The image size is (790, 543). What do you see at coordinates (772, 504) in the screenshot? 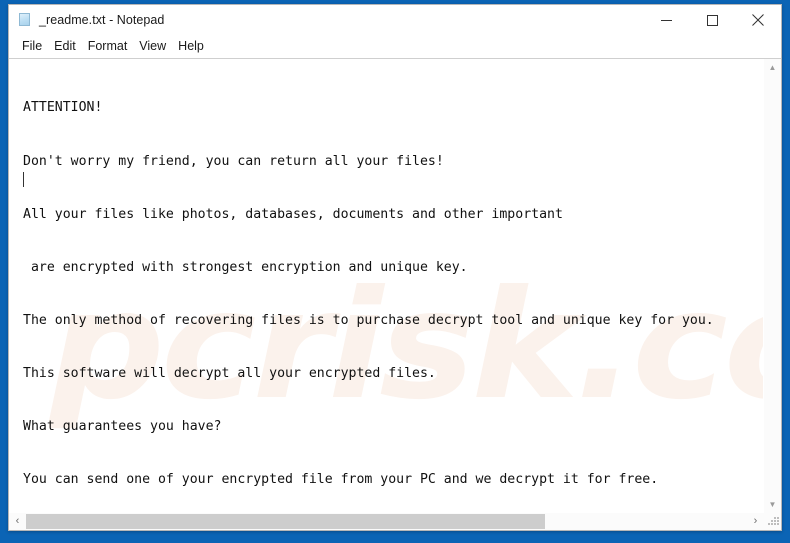
I see `scroll-down-arrow-icon: ▼` at bounding box center [772, 504].